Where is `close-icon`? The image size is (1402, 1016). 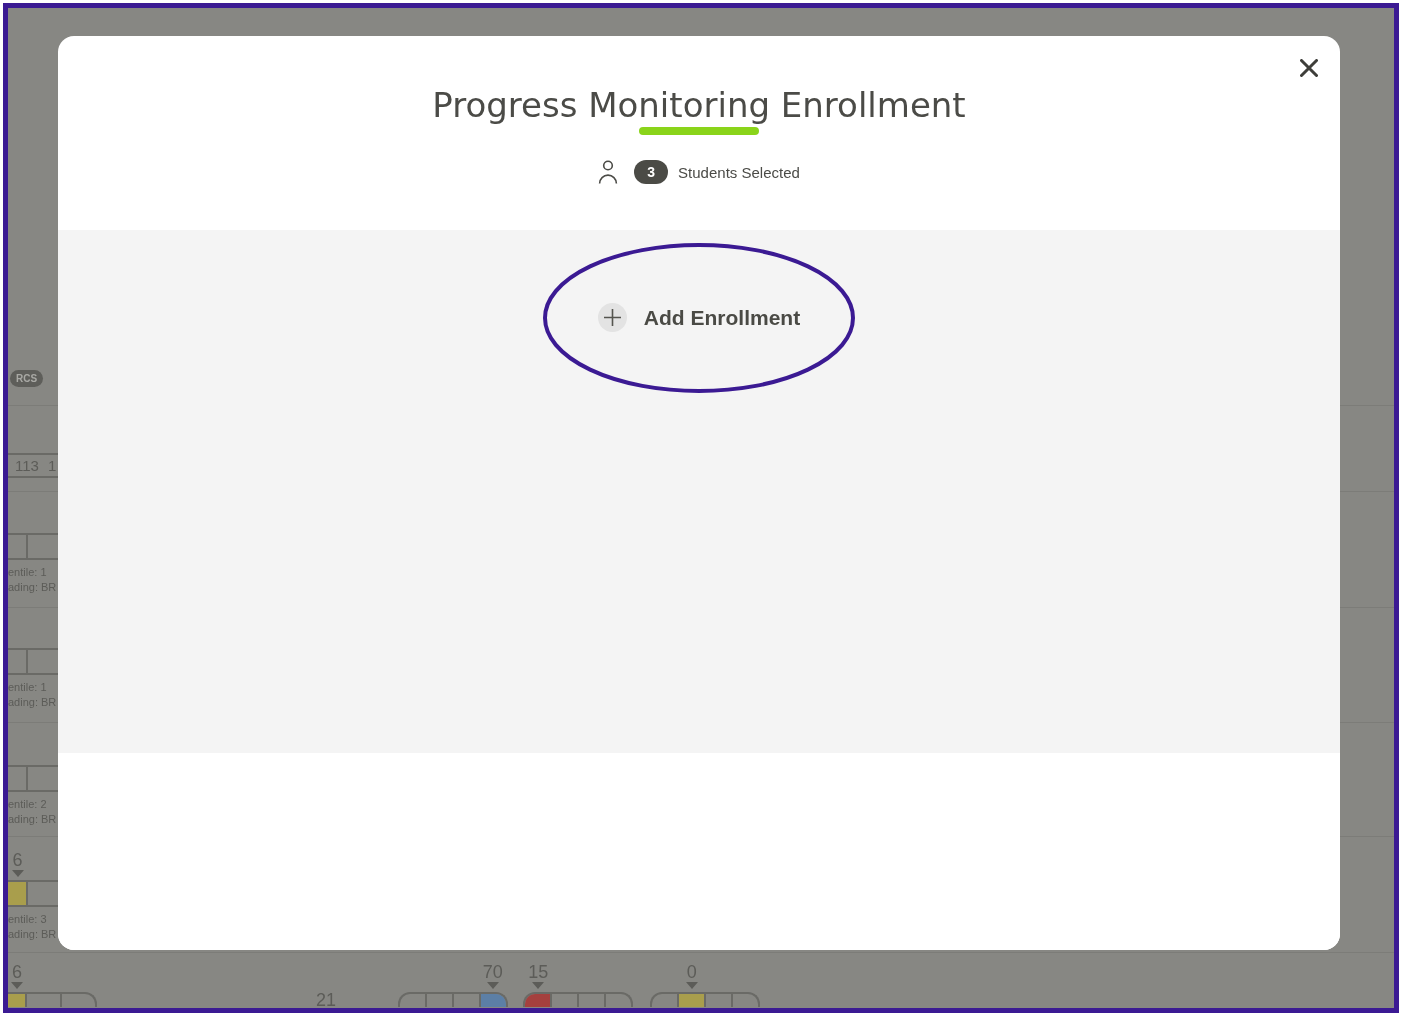
close-icon is located at coordinates (1309, 68).